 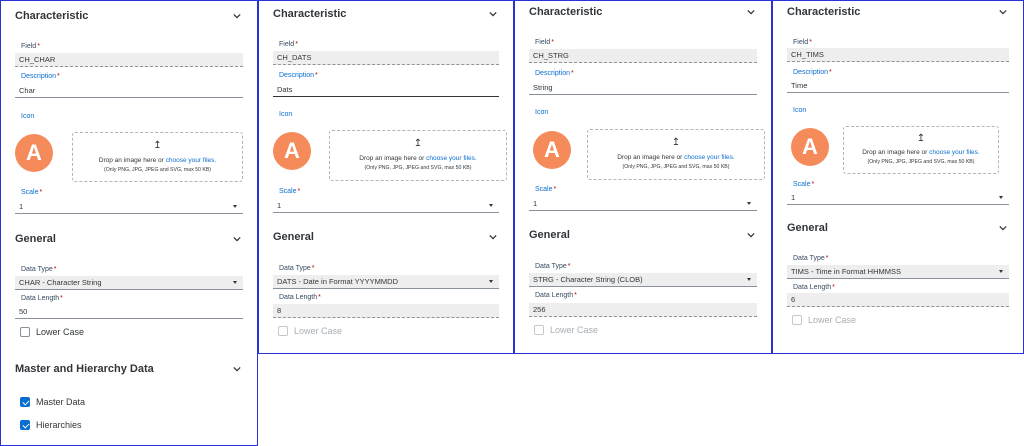 What do you see at coordinates (59, 425) in the screenshot?
I see `checkbox-label: Hierarchies` at bounding box center [59, 425].